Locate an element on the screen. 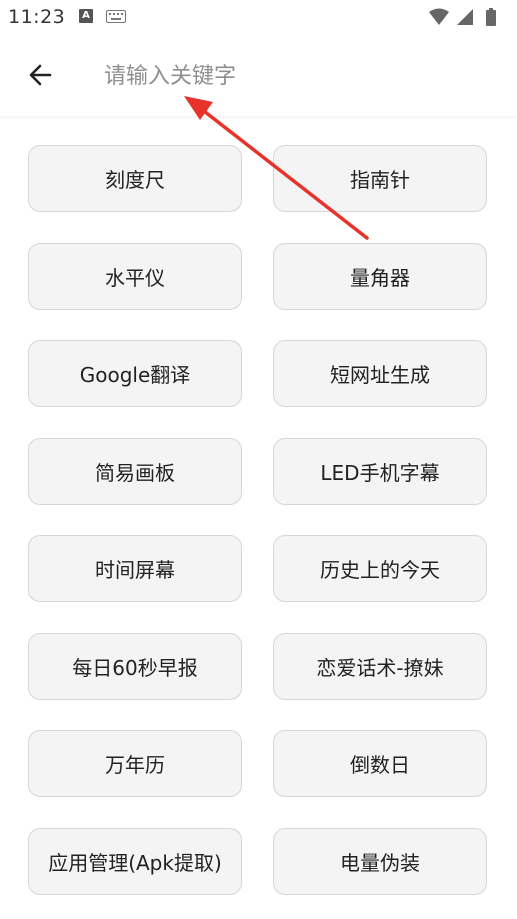  keyboard-icon is located at coordinates (116, 16).